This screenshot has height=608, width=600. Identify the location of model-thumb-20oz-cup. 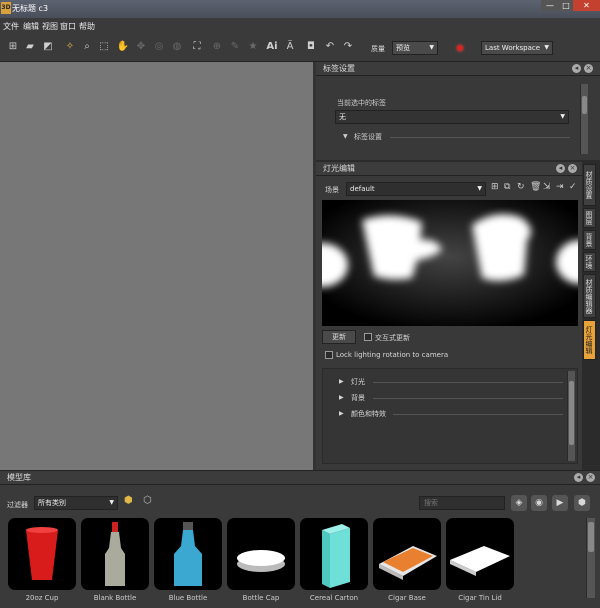
(42, 554).